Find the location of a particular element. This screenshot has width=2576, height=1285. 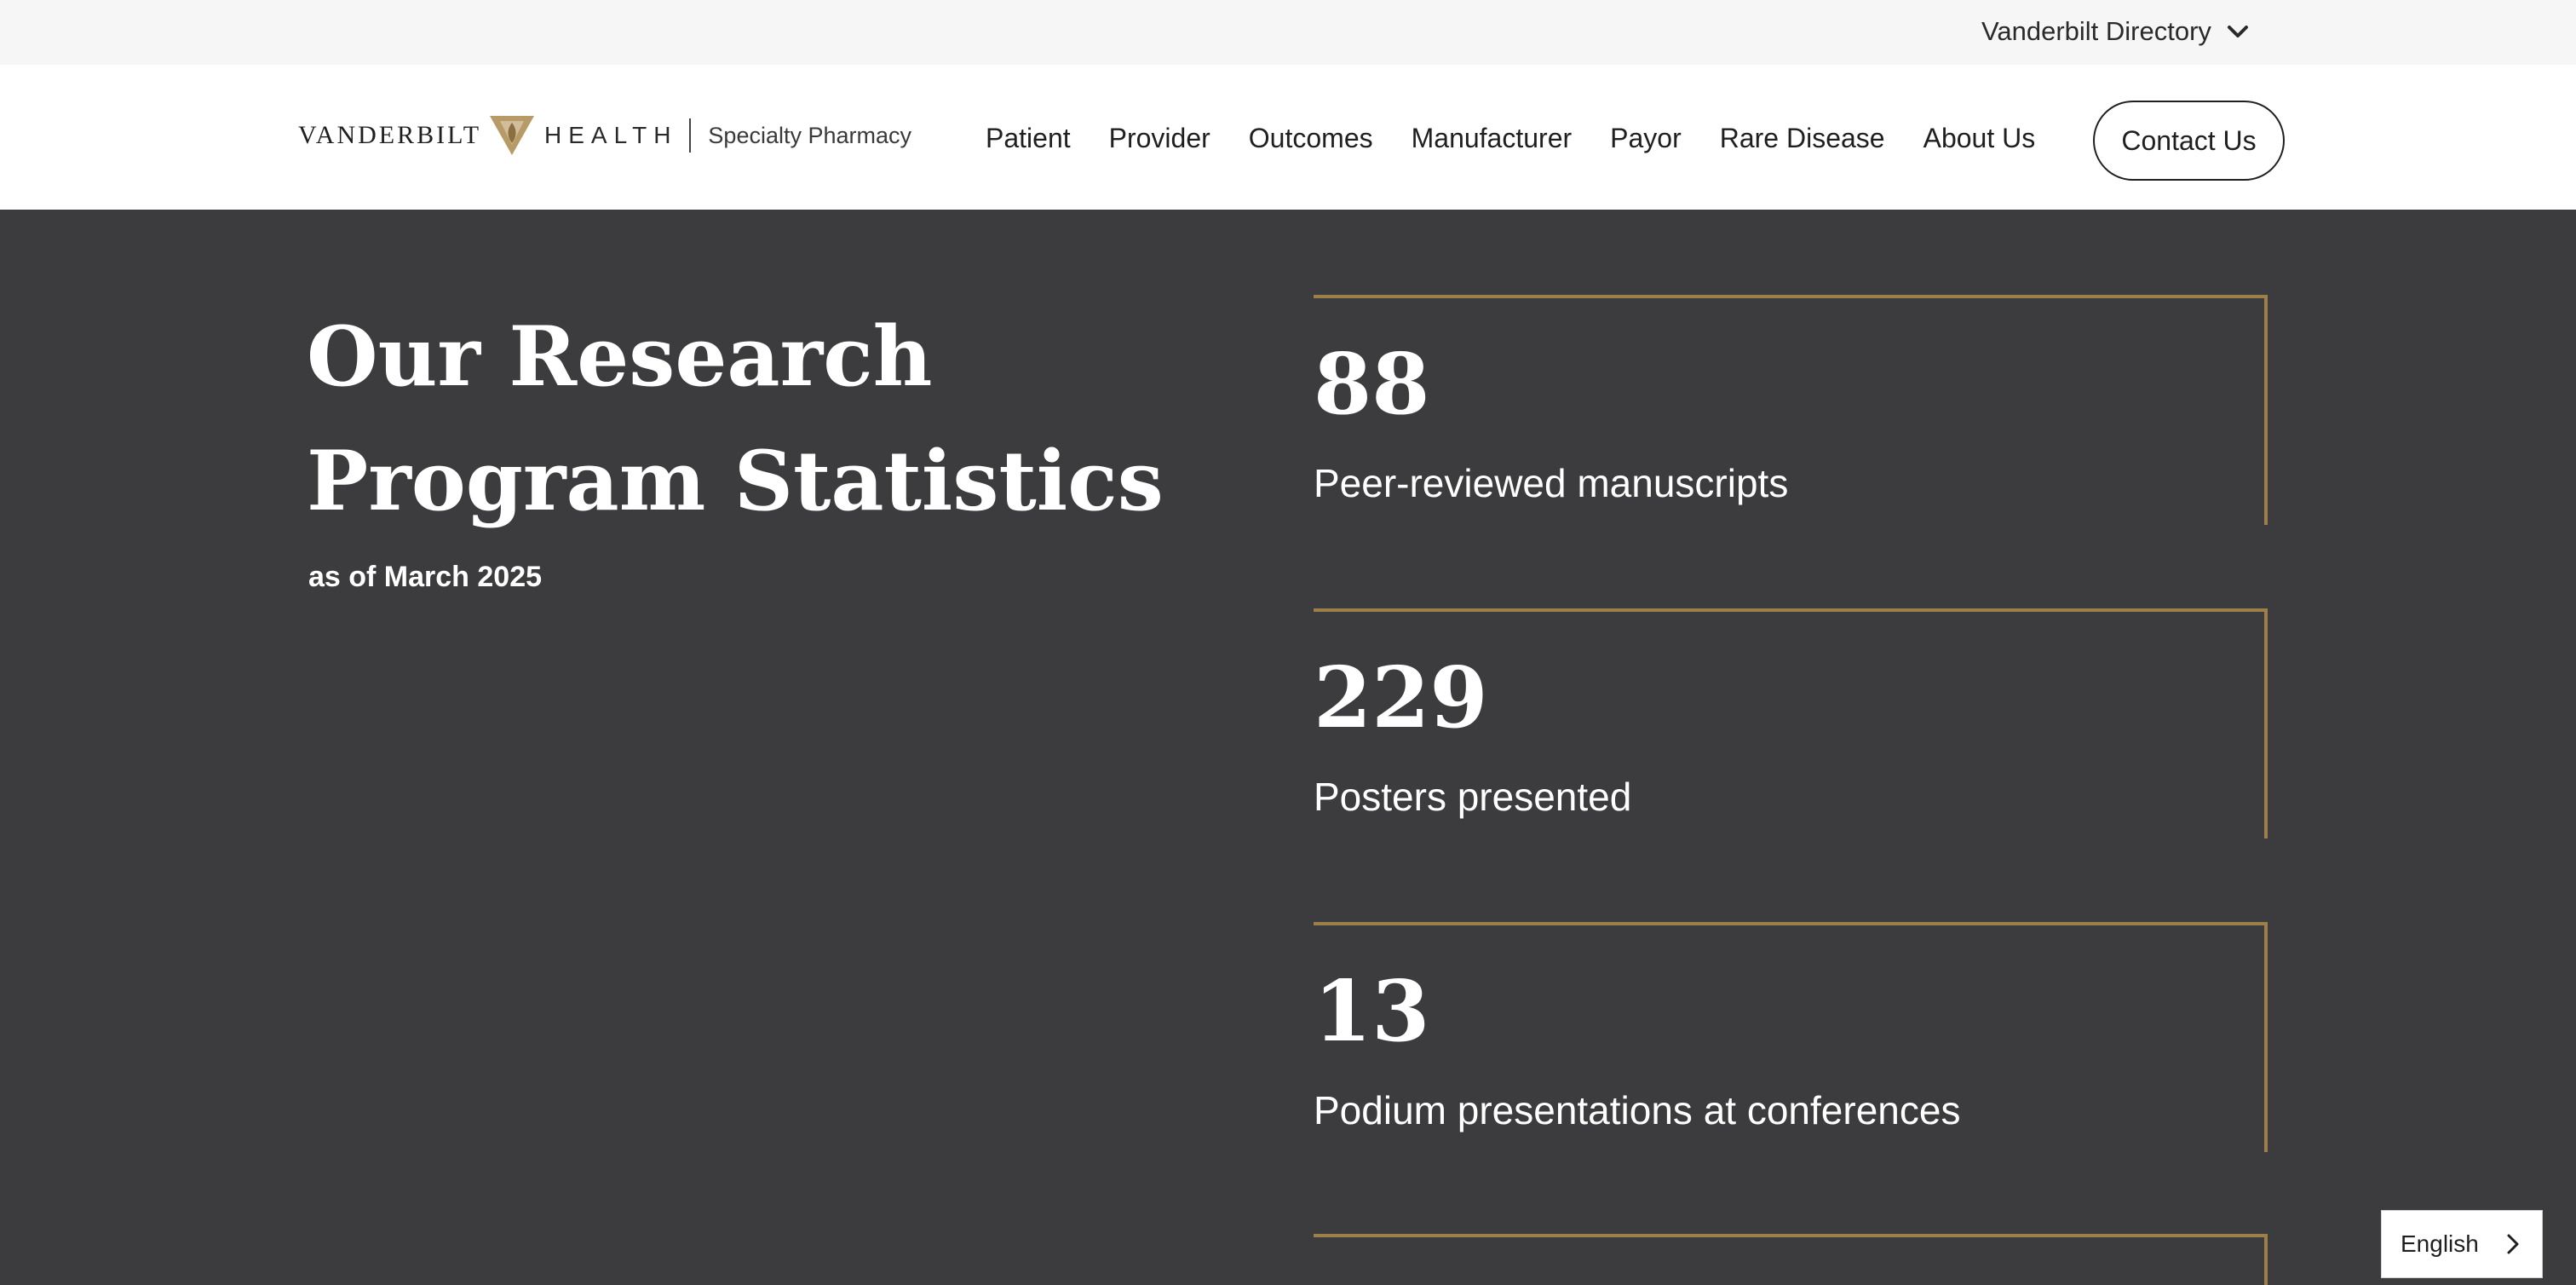

stat-card-podium: 13 Podium presentations at conferences is located at coordinates (1791, 1037).